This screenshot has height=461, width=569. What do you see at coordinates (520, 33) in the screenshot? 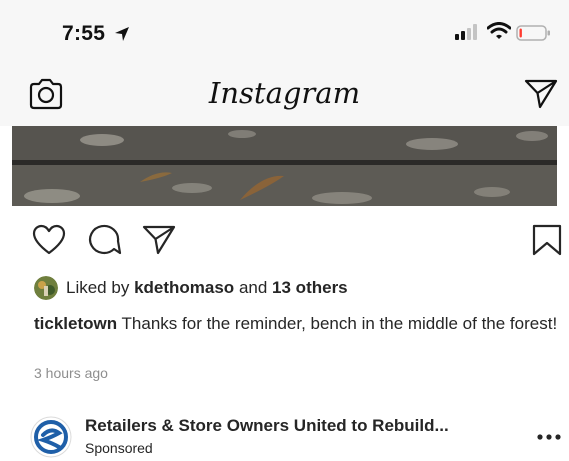
I see `battery-fill` at bounding box center [520, 33].